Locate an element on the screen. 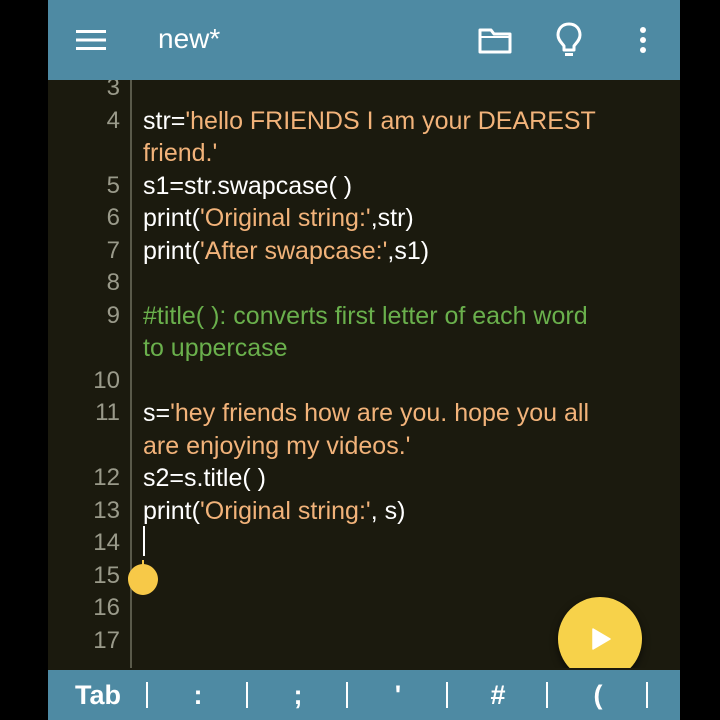 Image resolution: width=720 pixels, height=720 pixels. line-number: 5 is located at coordinates (113, 185).